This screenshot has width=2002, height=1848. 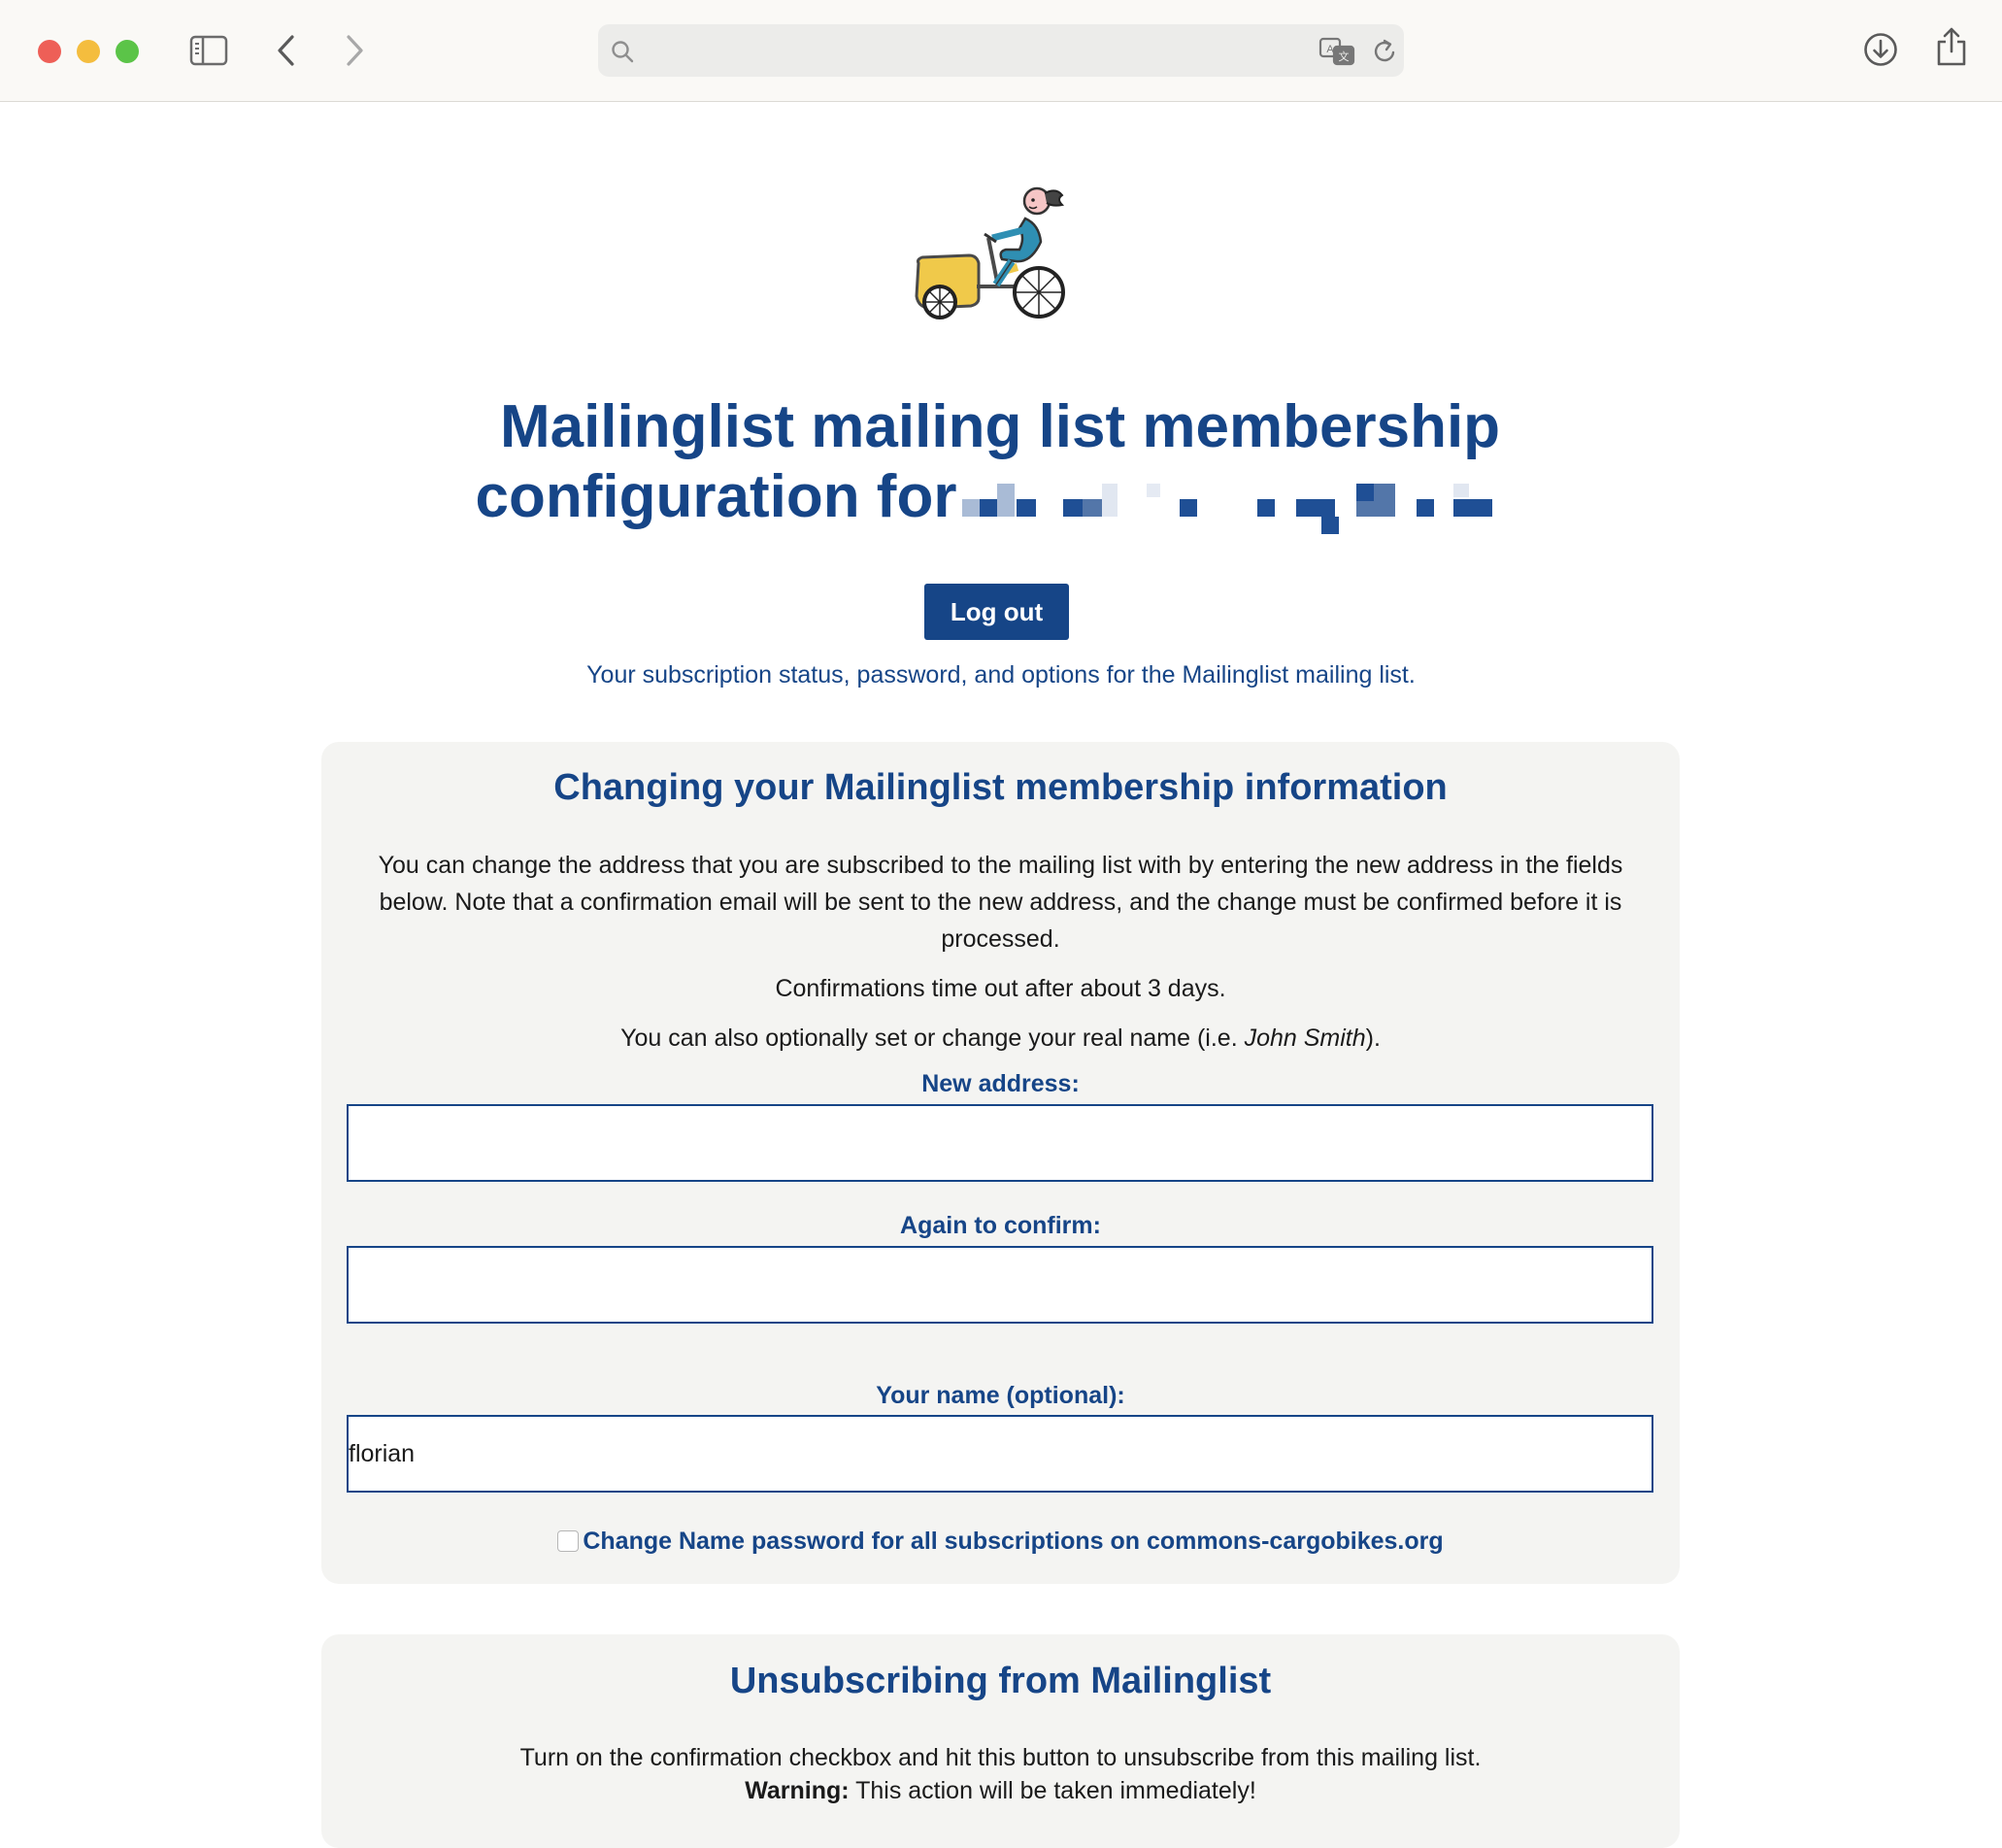 I want to click on confirm-address-label: Again to confirm:, so click(x=1001, y=1225).